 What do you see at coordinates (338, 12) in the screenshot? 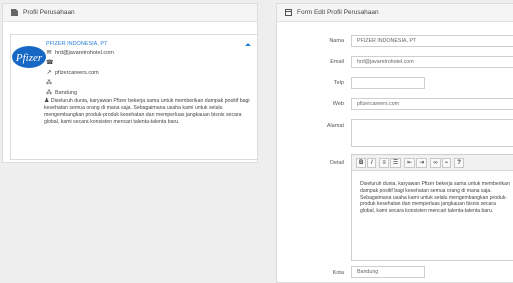
I see `edit-panel-title: Form Edit Profil Perusahaan` at bounding box center [338, 12].